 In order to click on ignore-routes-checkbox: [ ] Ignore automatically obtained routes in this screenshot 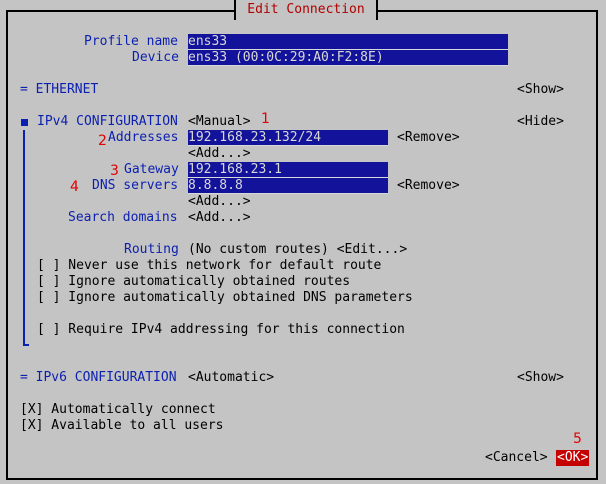, I will do `click(193, 282)`.